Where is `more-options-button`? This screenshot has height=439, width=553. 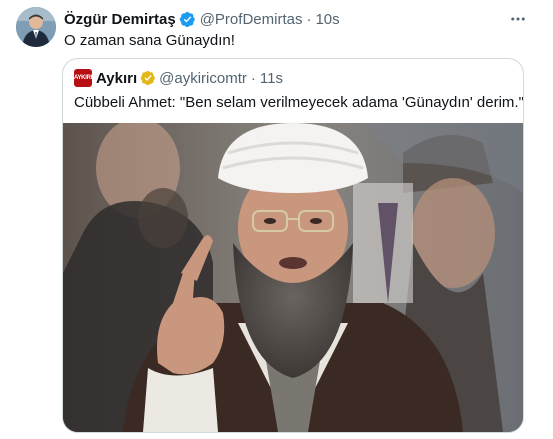 more-options-button is located at coordinates (518, 19).